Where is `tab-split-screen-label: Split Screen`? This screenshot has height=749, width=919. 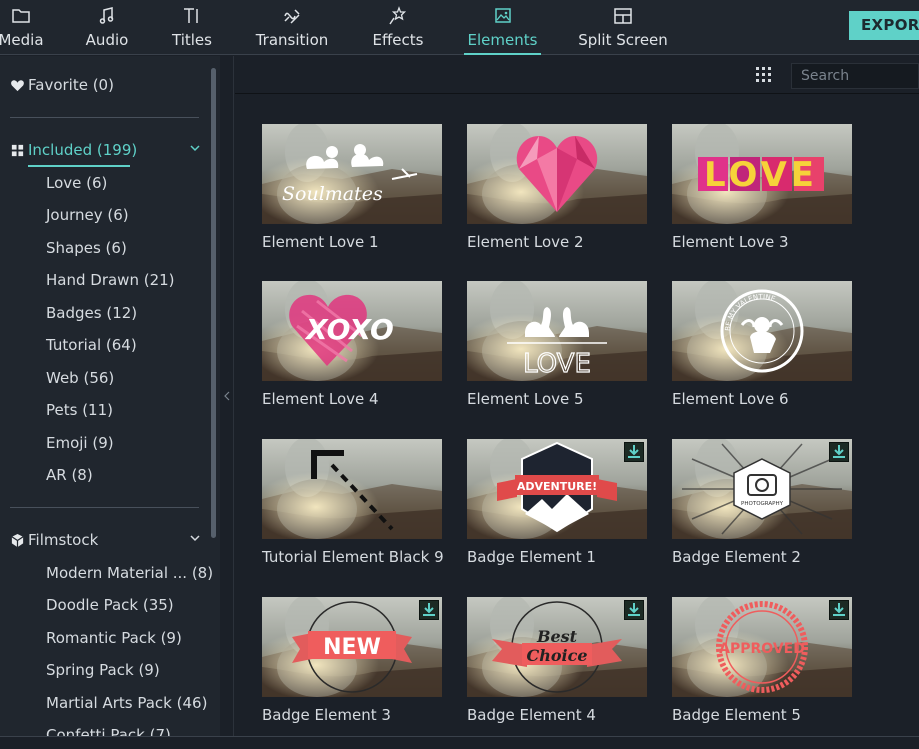 tab-split-screen-label: Split Screen is located at coordinates (623, 40).